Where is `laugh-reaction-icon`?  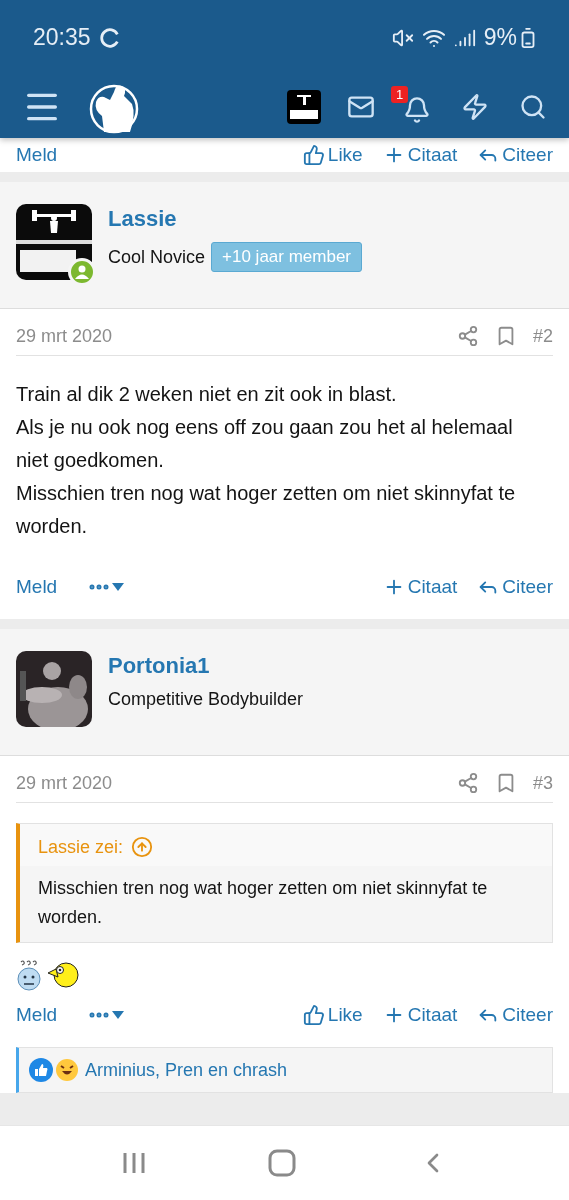
laugh-reaction-icon is located at coordinates (67, 1070).